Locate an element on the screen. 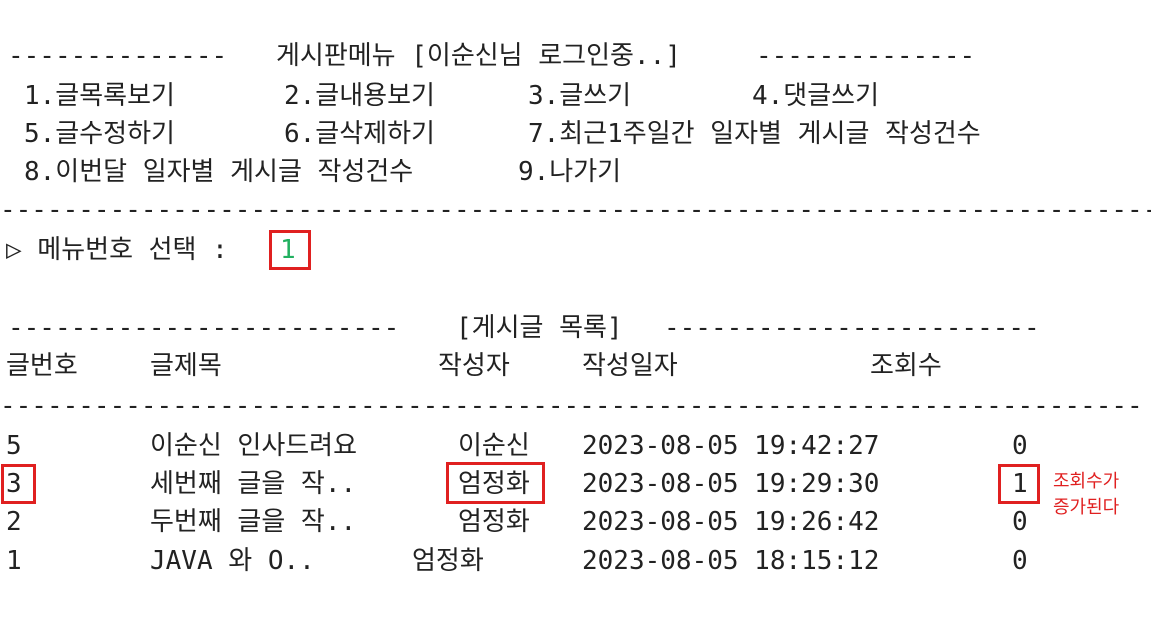 This screenshot has height=631, width=1151. menu-item-comment: 4.댓글쓰기 is located at coordinates (815, 96).